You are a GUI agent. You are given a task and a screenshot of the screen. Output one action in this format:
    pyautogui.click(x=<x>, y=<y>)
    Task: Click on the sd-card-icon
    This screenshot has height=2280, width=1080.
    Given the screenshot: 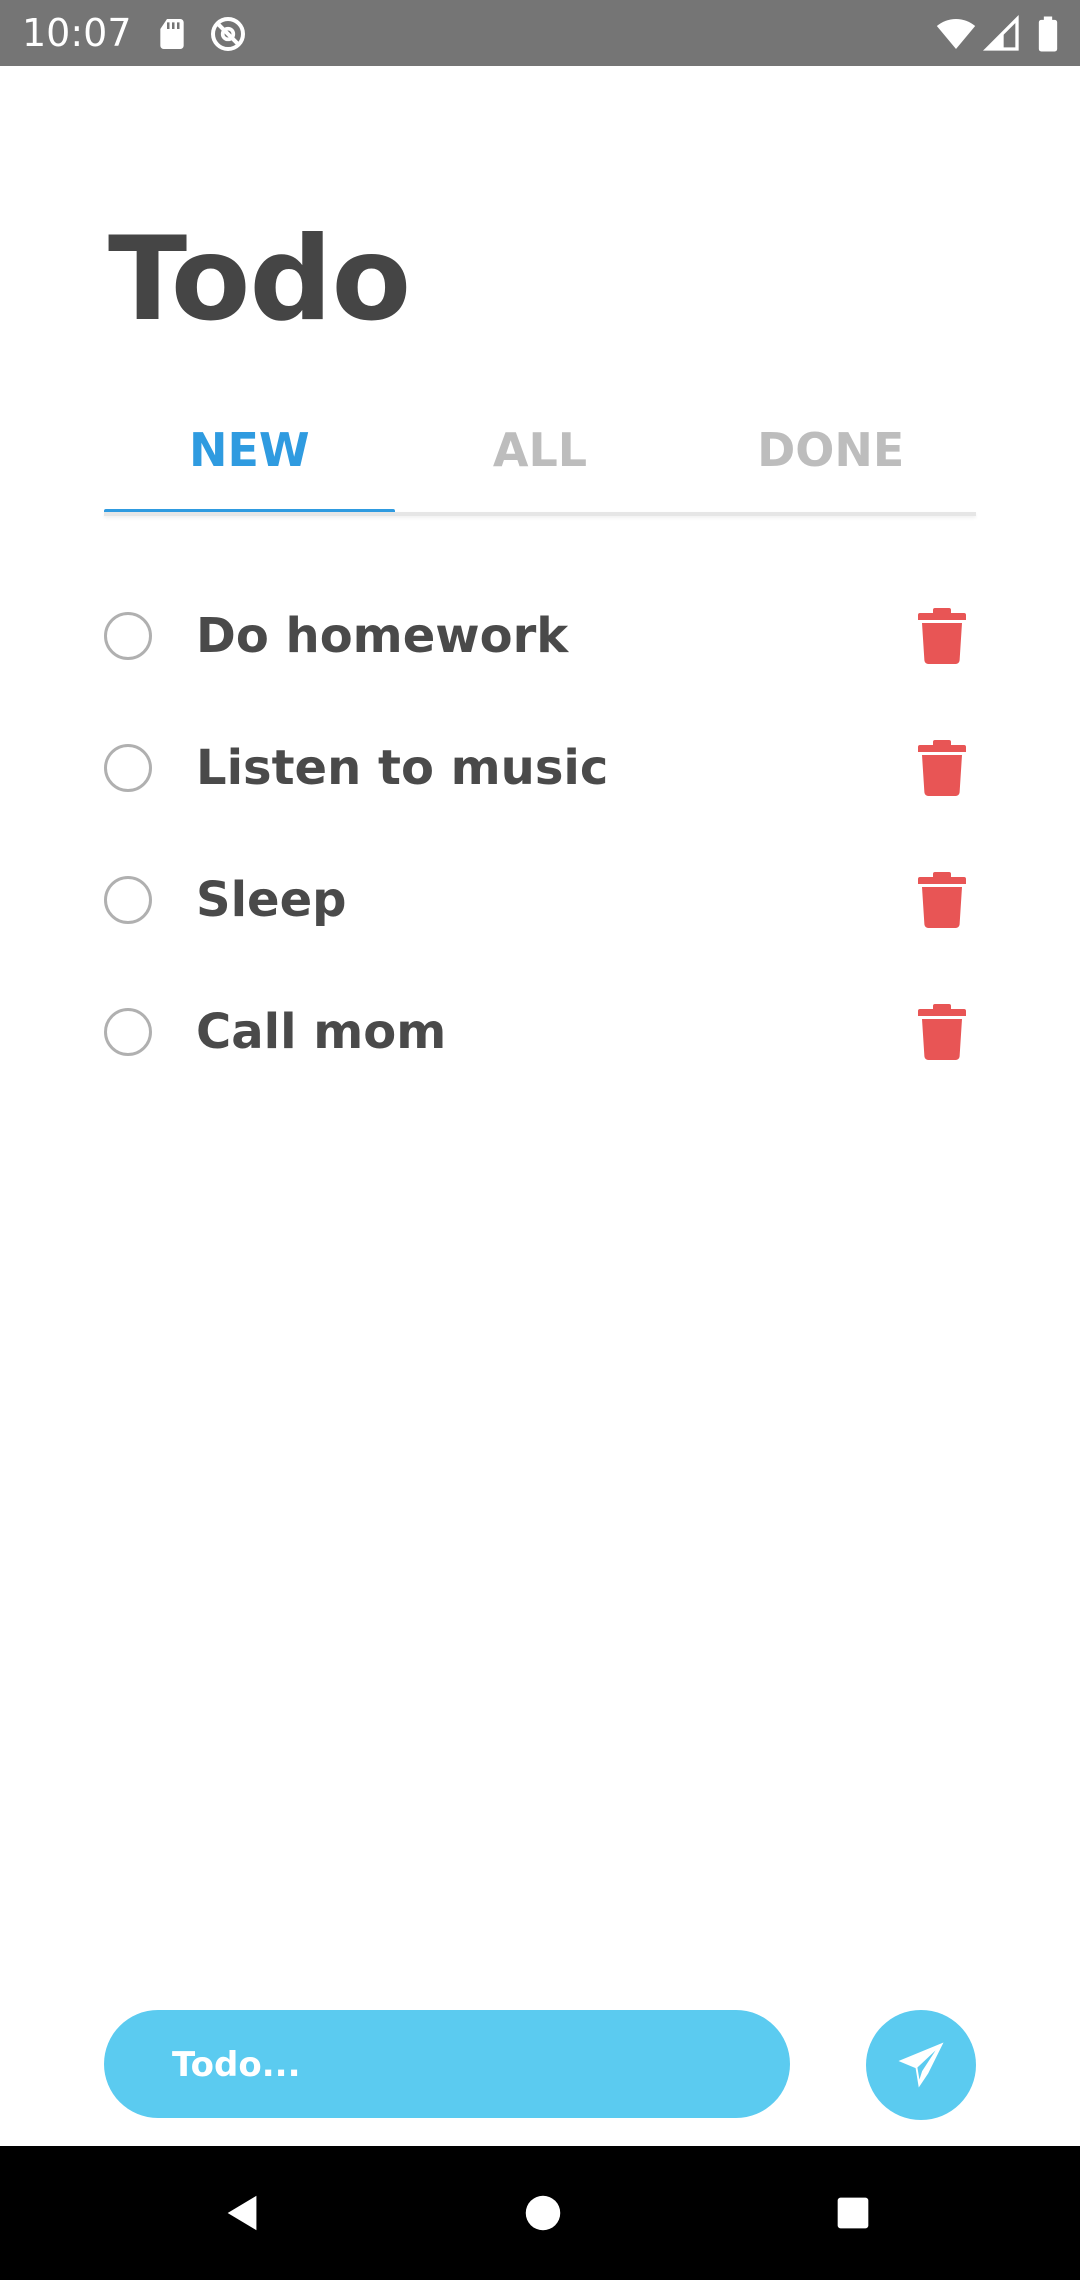 What is the action you would take?
    pyautogui.click(x=172, y=34)
    